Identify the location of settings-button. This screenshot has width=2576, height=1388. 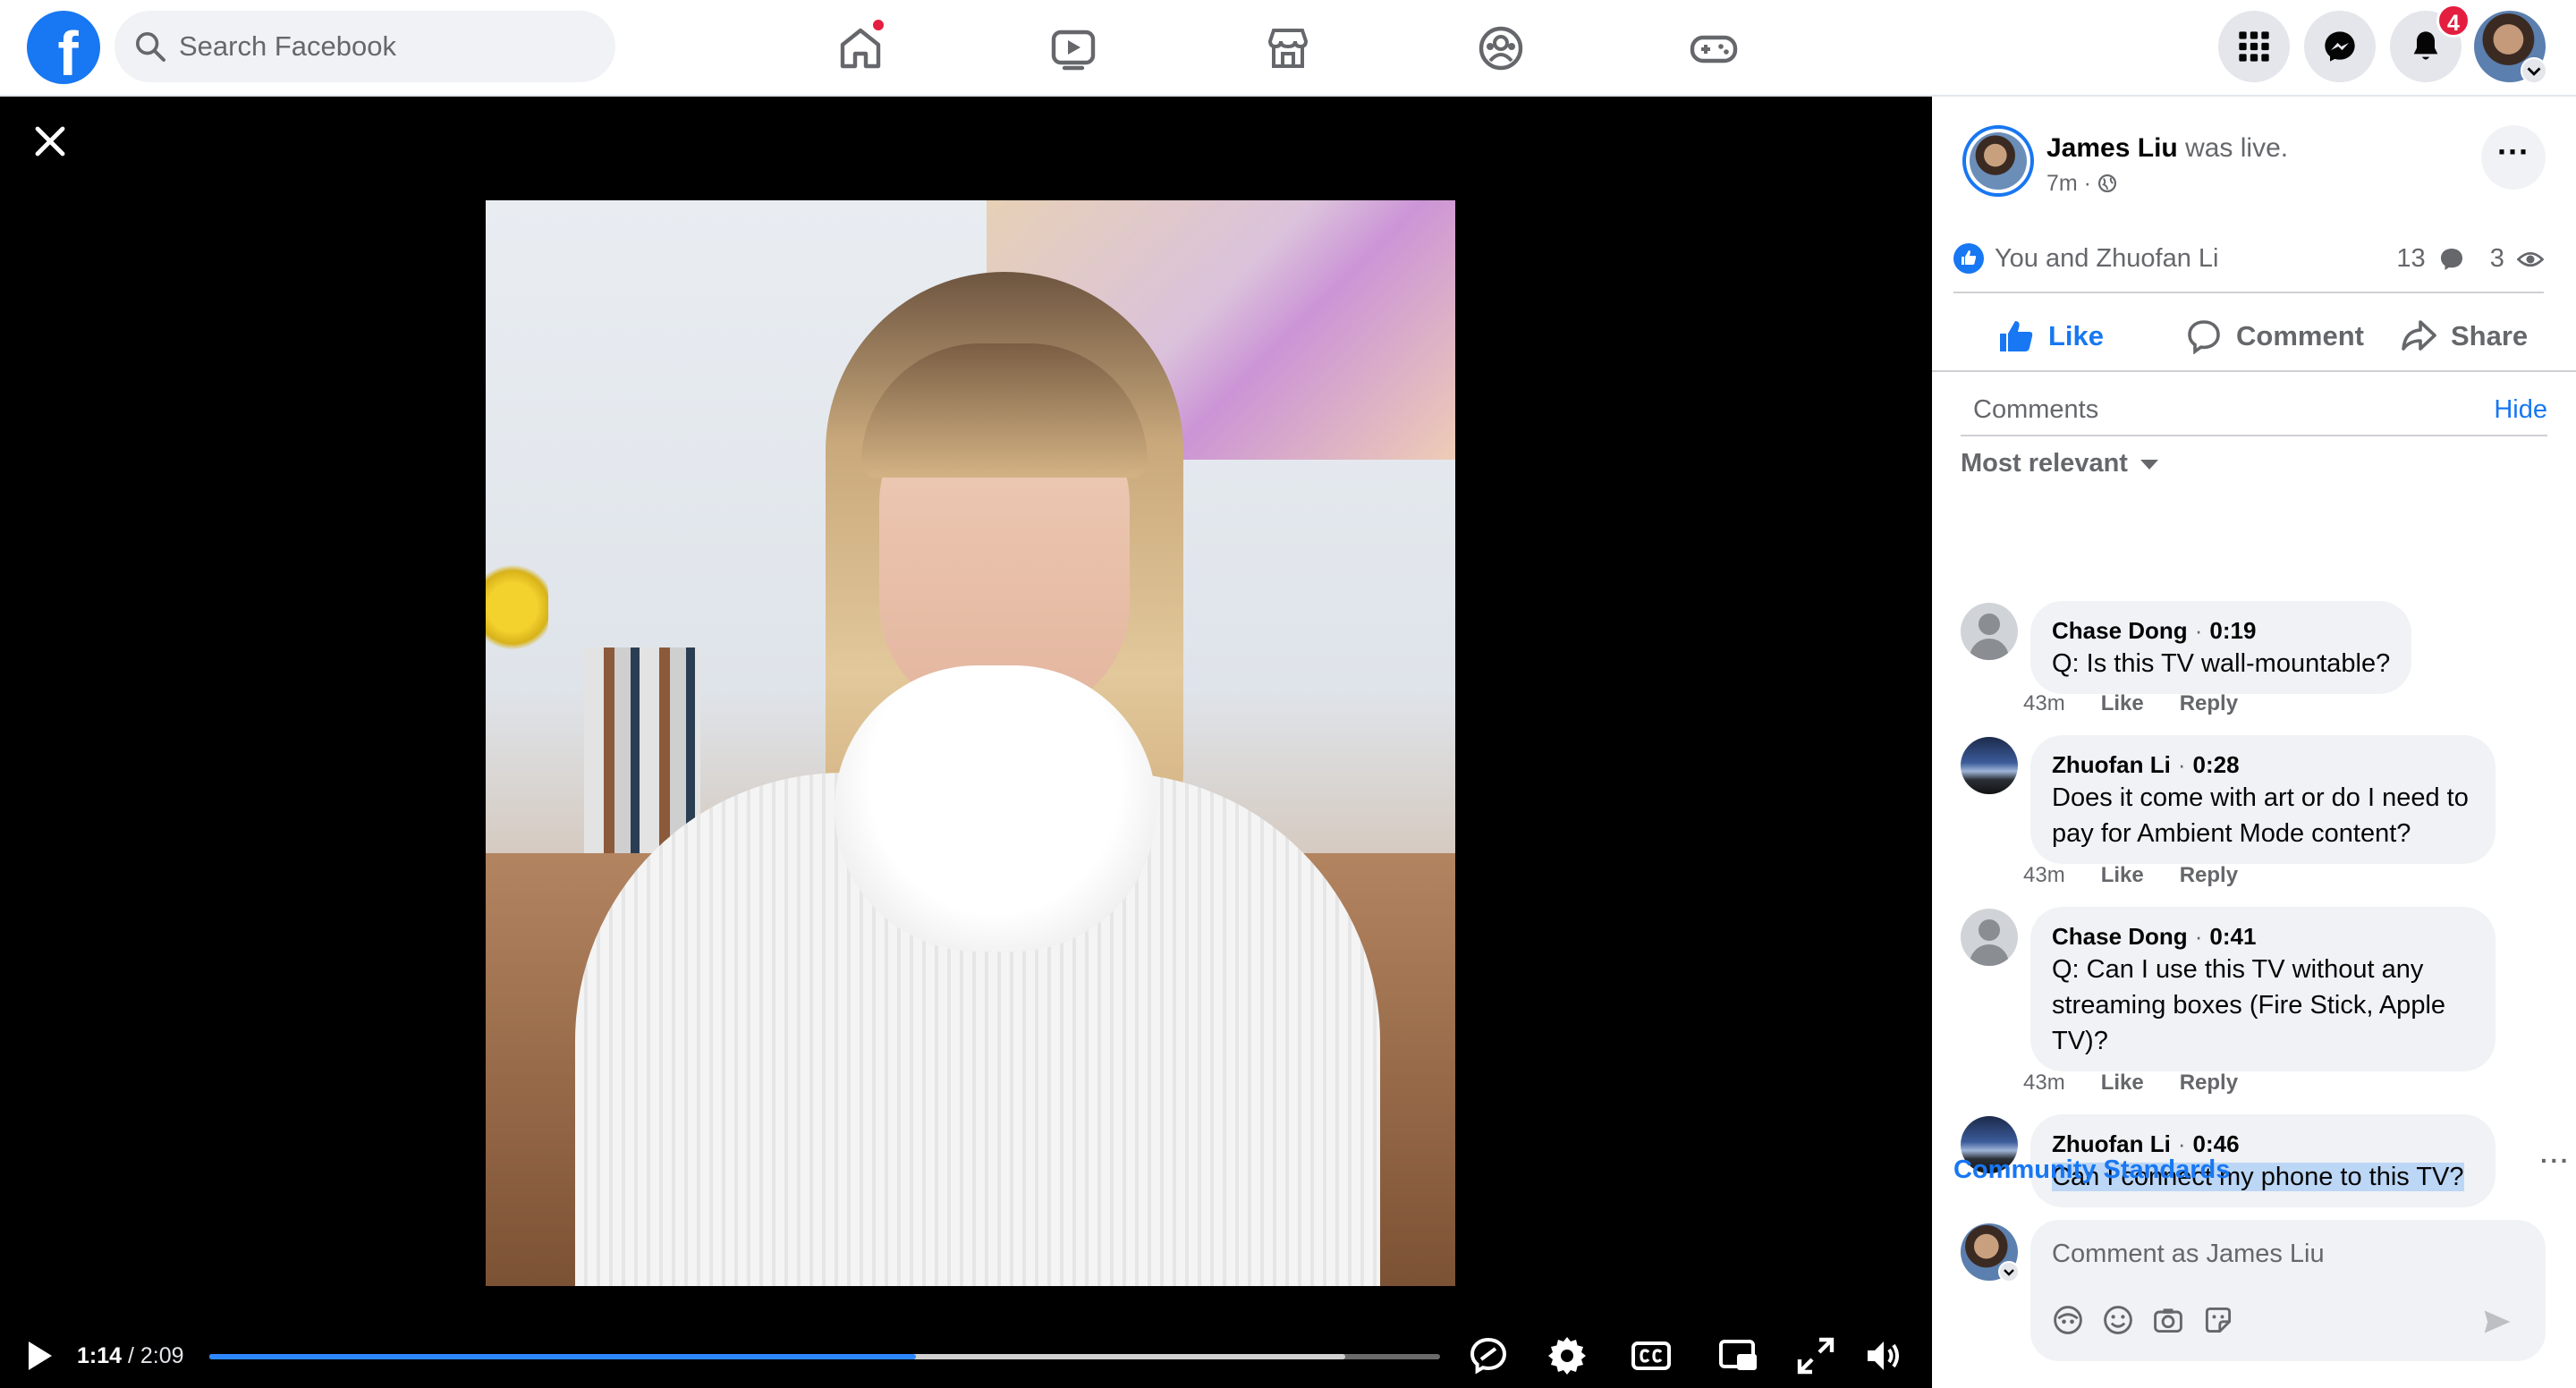
(1567, 1356).